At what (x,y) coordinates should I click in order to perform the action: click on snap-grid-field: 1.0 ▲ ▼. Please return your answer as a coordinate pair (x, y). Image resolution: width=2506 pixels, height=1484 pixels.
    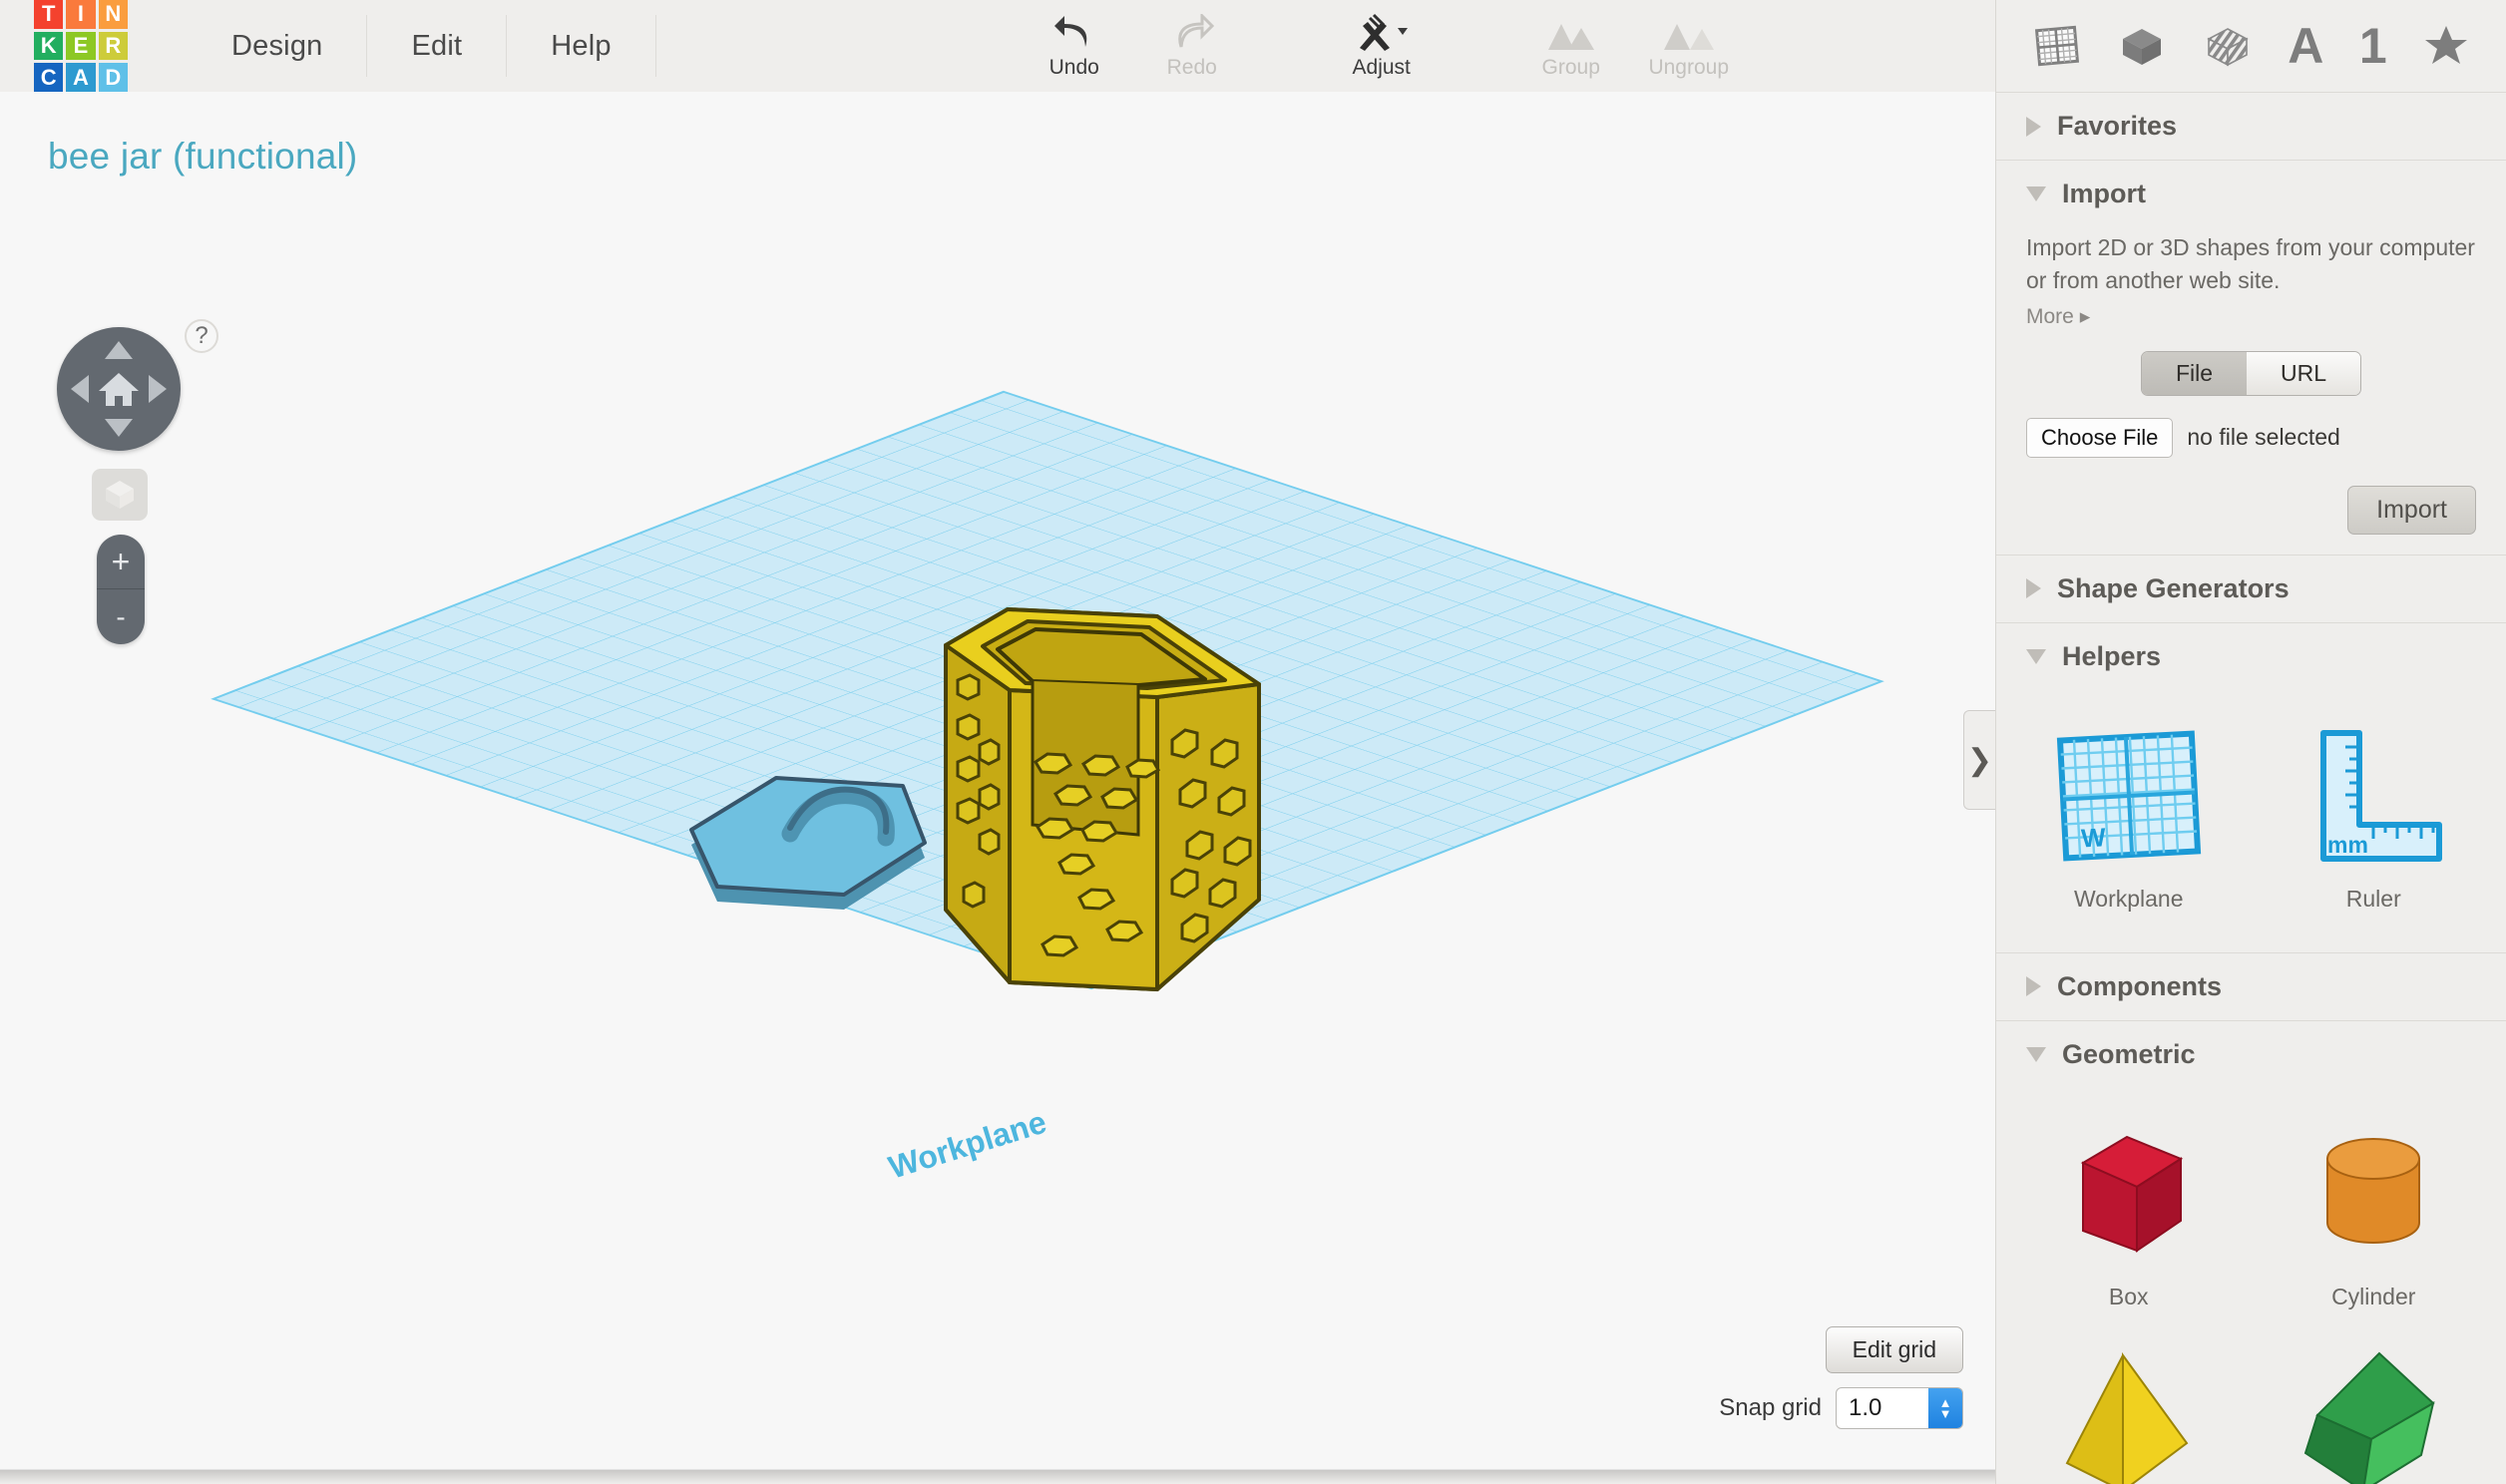
    Looking at the image, I should click on (1900, 1408).